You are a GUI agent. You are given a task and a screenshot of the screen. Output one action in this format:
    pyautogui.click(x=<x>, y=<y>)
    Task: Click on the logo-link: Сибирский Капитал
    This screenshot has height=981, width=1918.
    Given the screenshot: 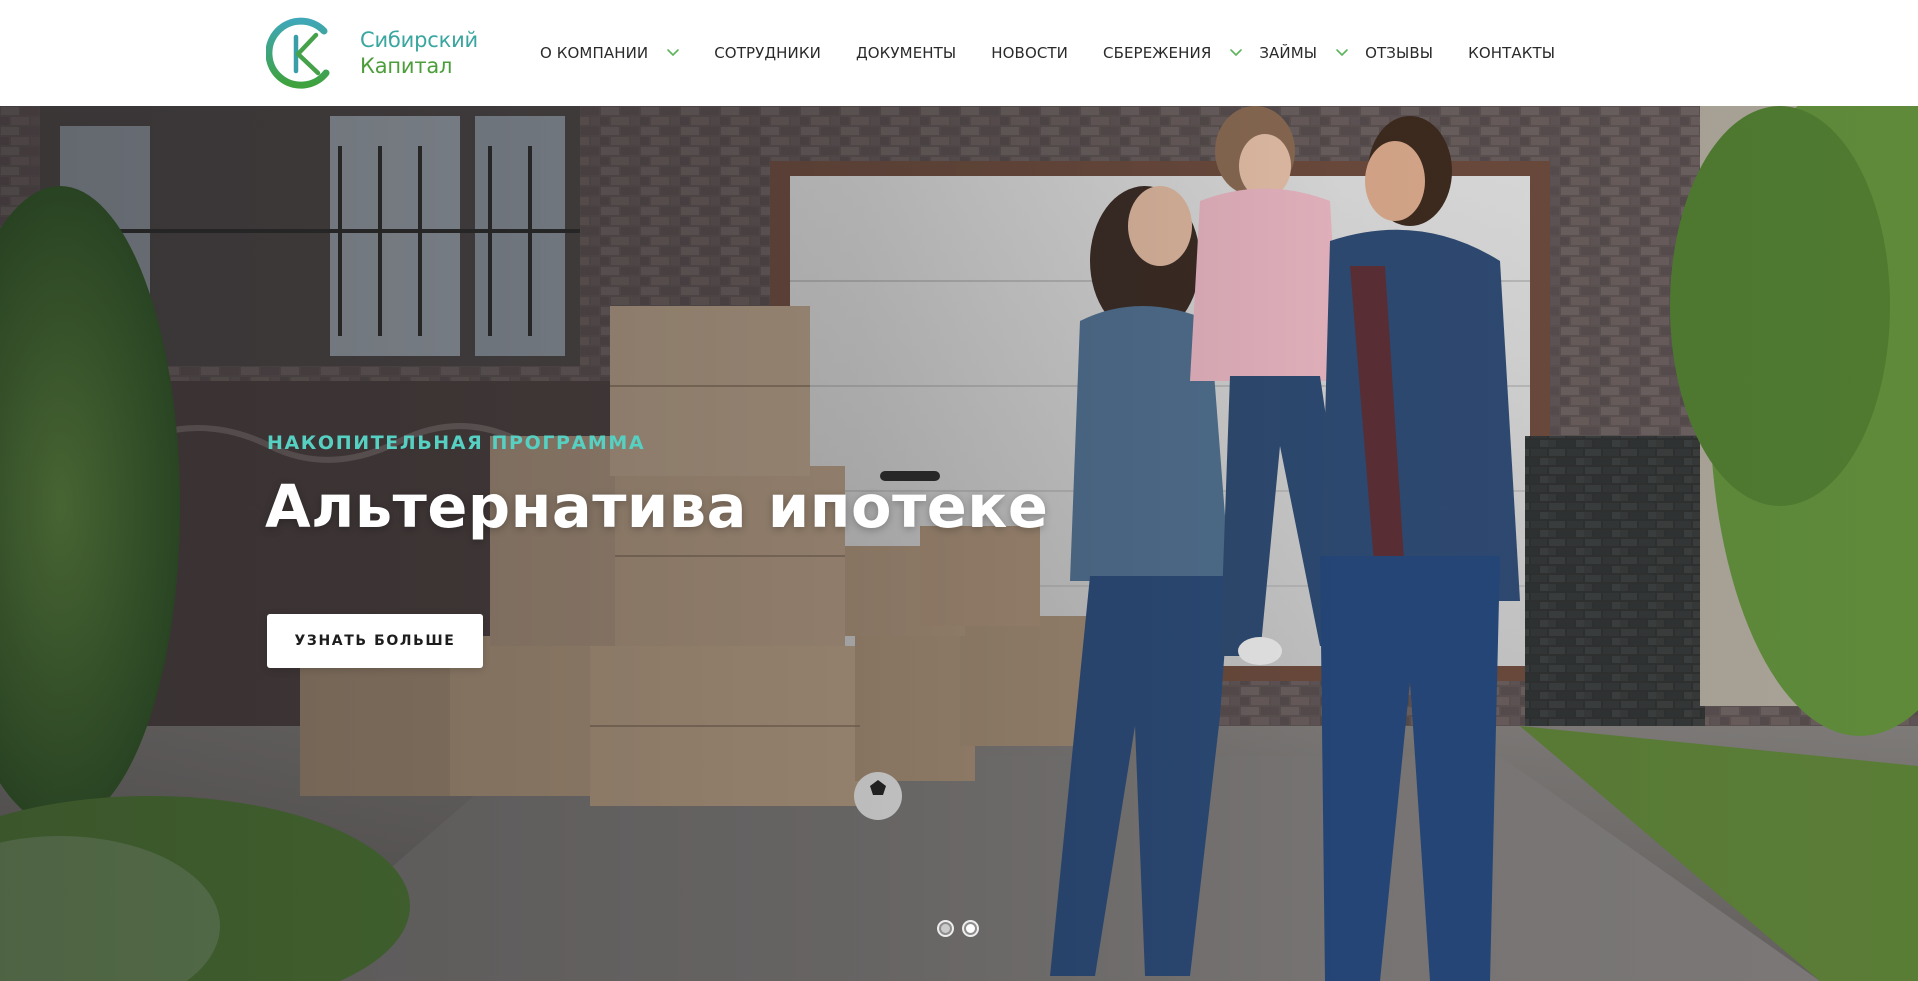 What is the action you would take?
    pyautogui.click(x=372, y=53)
    